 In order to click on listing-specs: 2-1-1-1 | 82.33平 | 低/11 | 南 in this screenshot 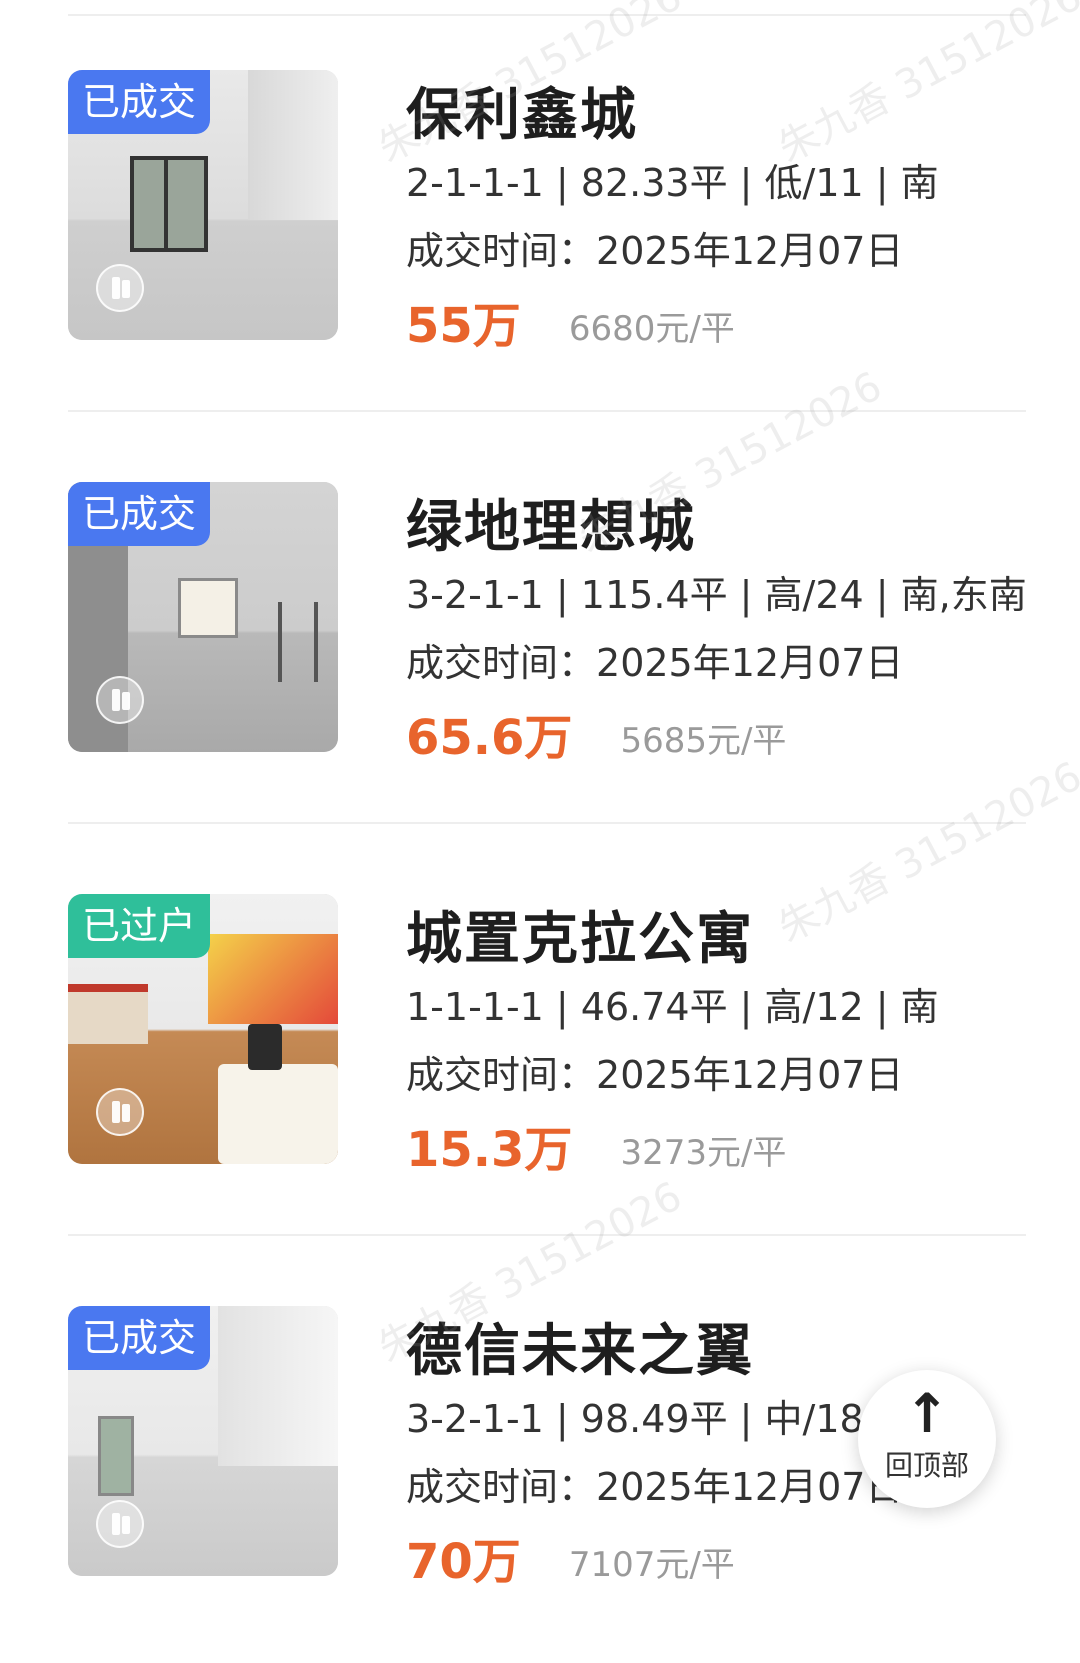, I will do `click(672, 183)`.